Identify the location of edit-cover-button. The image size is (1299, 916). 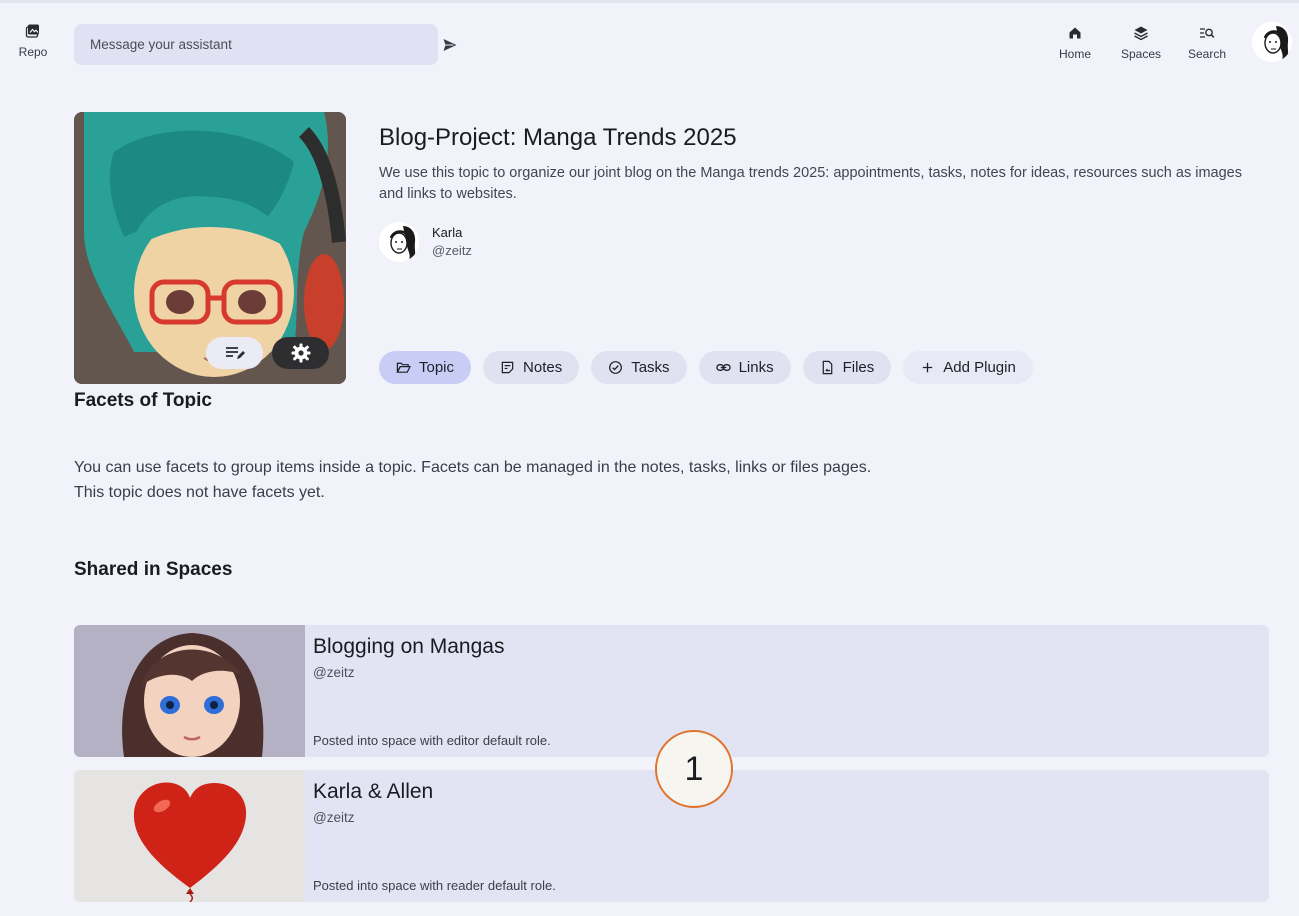
(234, 353).